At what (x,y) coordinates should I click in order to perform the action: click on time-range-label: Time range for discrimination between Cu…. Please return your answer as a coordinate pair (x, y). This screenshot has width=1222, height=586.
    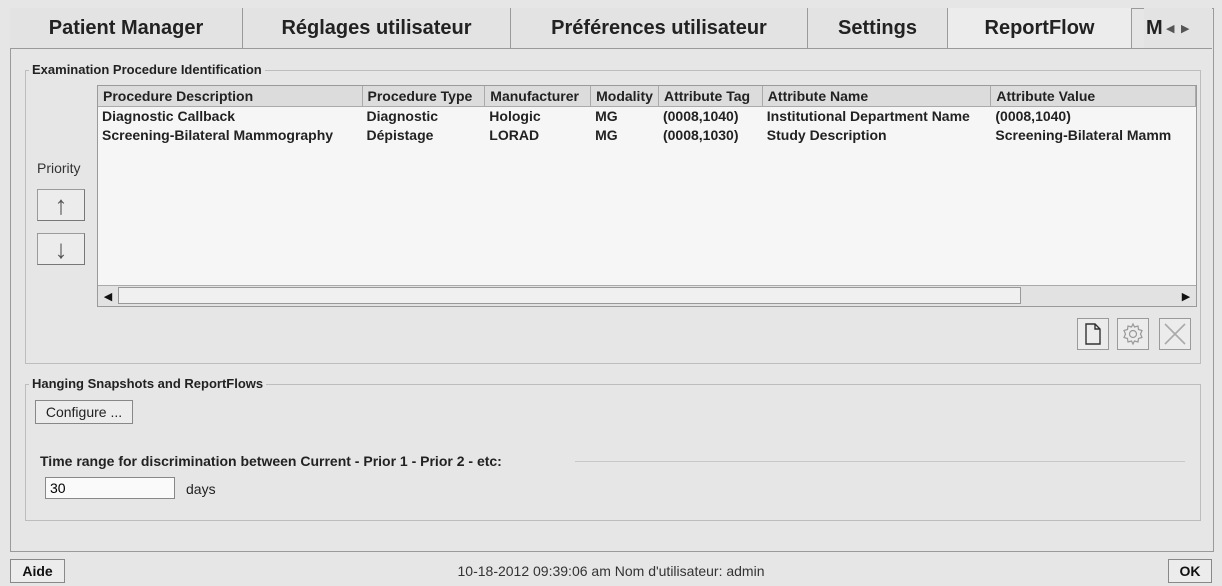
    Looking at the image, I should click on (271, 461).